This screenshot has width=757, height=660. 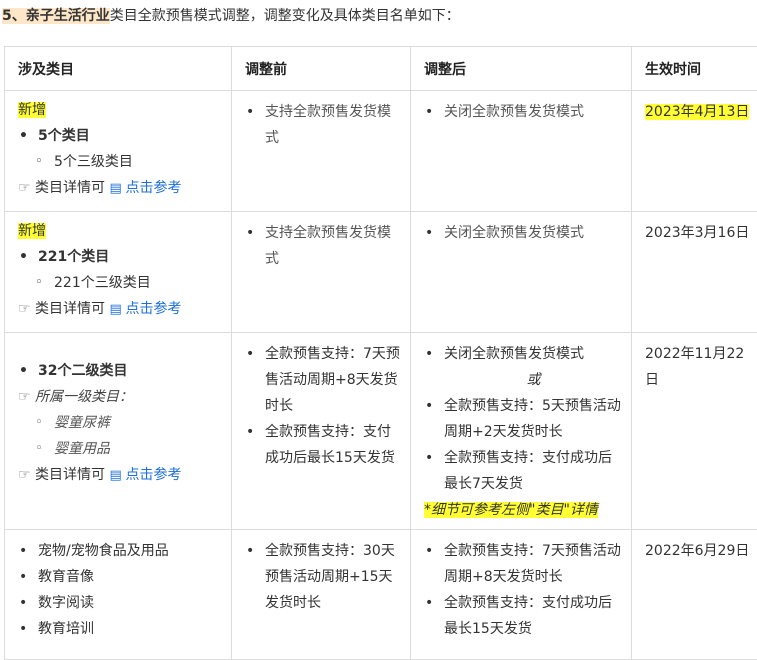 I want to click on category-cell: 32个二级类目 ☞所属一级类目： 婴童尿裤 婴童用品 ☞类目详情可 ▤点击参考, so click(x=118, y=431).